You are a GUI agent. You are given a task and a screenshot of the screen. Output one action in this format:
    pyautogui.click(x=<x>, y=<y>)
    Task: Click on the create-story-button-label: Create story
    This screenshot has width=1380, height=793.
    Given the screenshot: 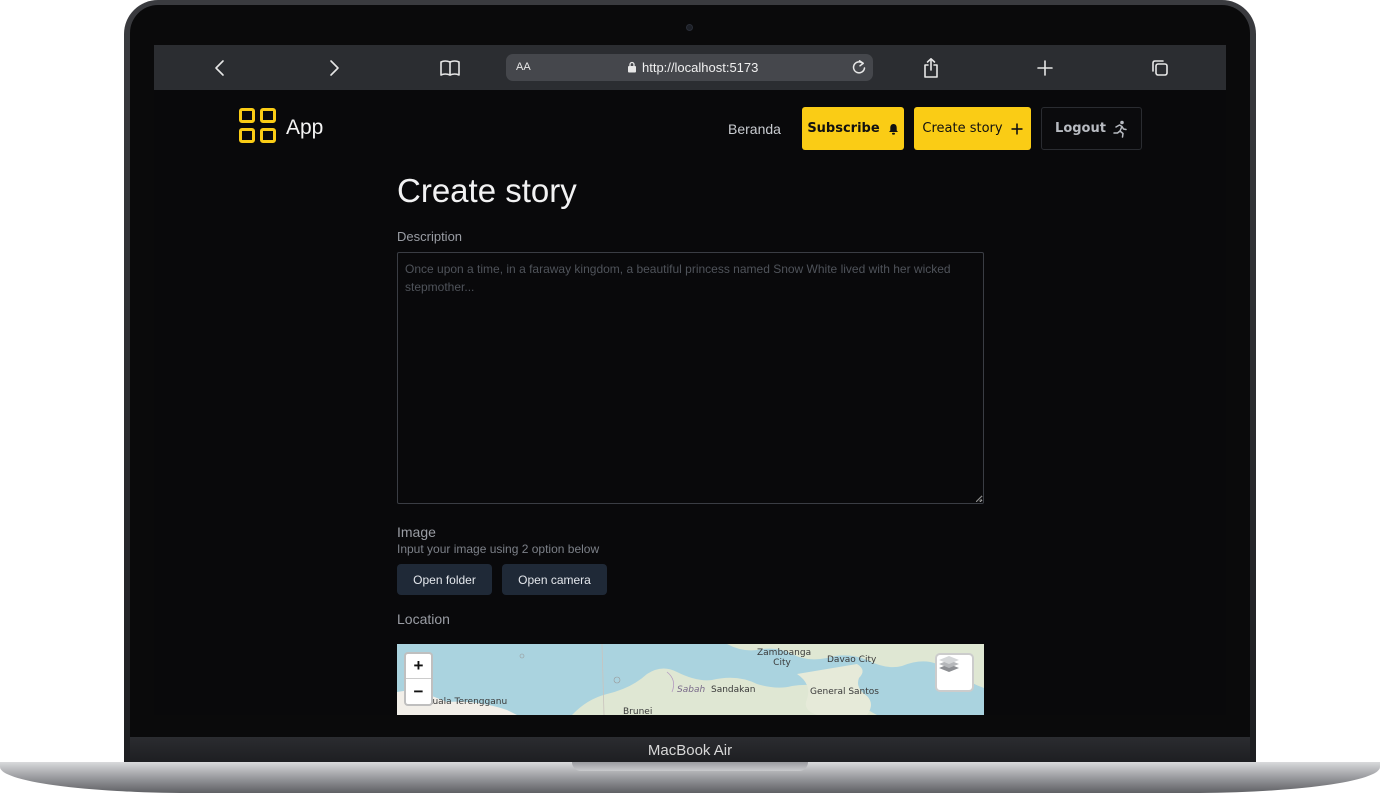 What is the action you would take?
    pyautogui.click(x=962, y=128)
    